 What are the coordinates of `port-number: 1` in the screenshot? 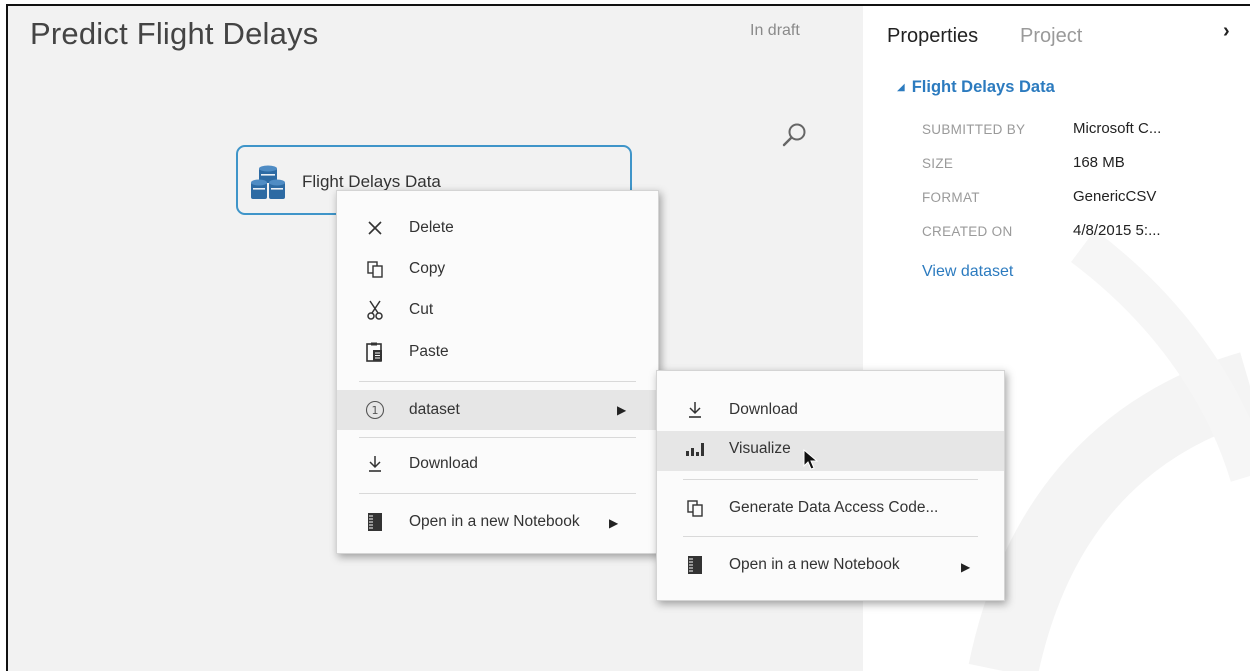 It's located at (375, 410).